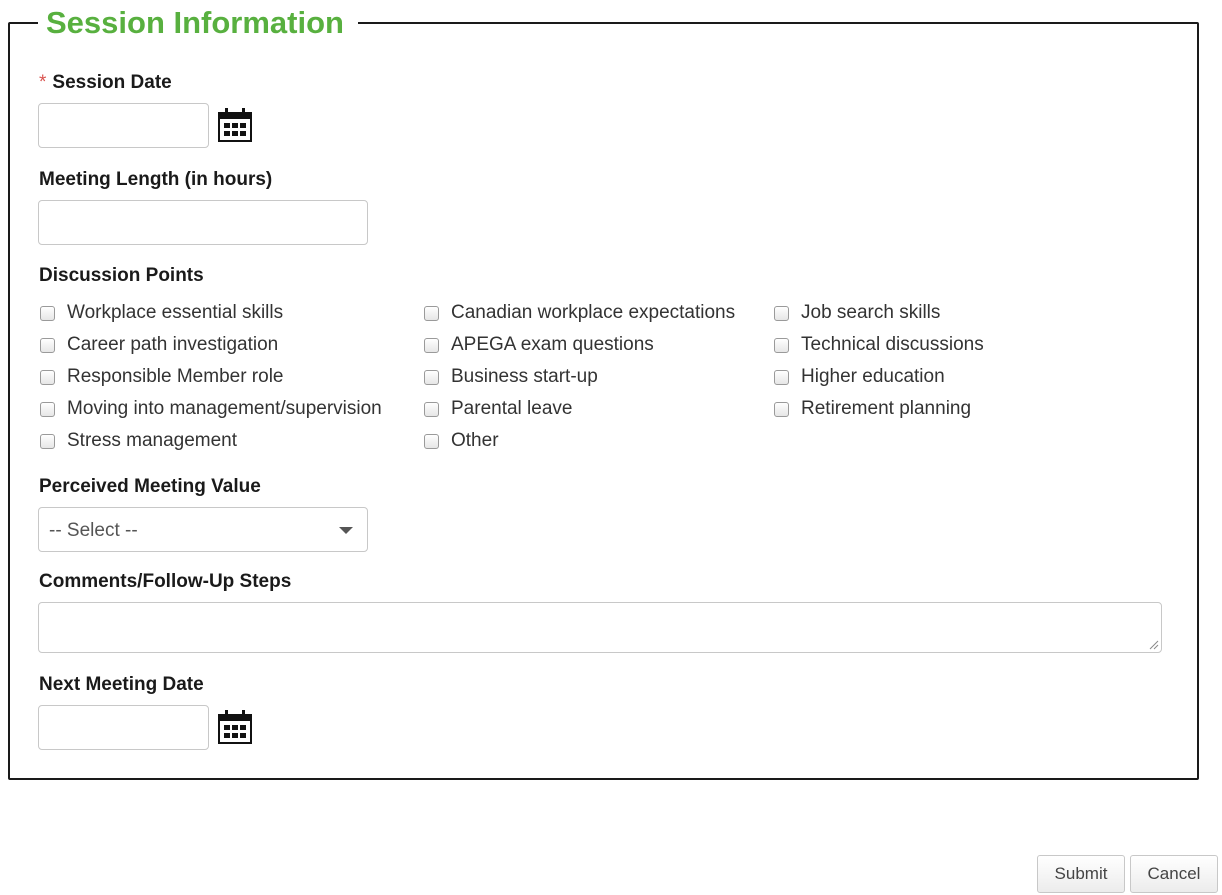  I want to click on checkbox-retirement-planning: Retirement planning, so click(872, 409).